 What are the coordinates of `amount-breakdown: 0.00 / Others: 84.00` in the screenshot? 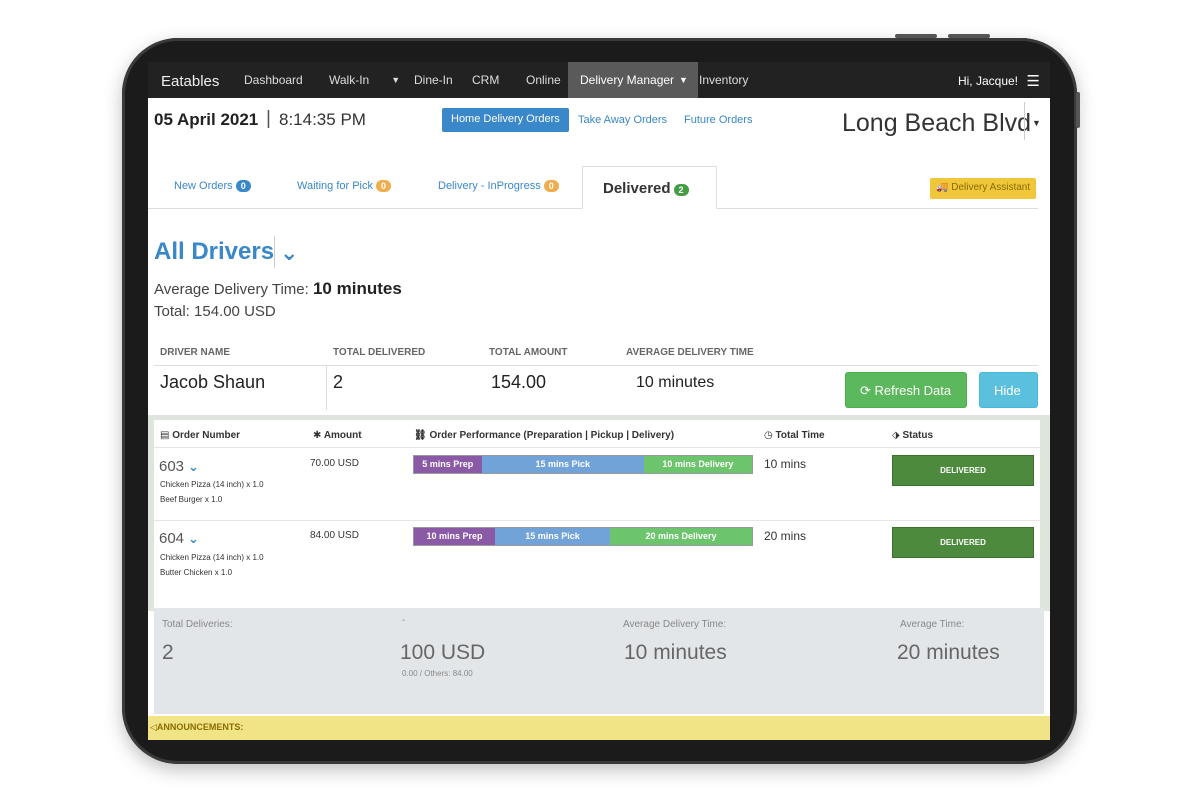 It's located at (437, 673).